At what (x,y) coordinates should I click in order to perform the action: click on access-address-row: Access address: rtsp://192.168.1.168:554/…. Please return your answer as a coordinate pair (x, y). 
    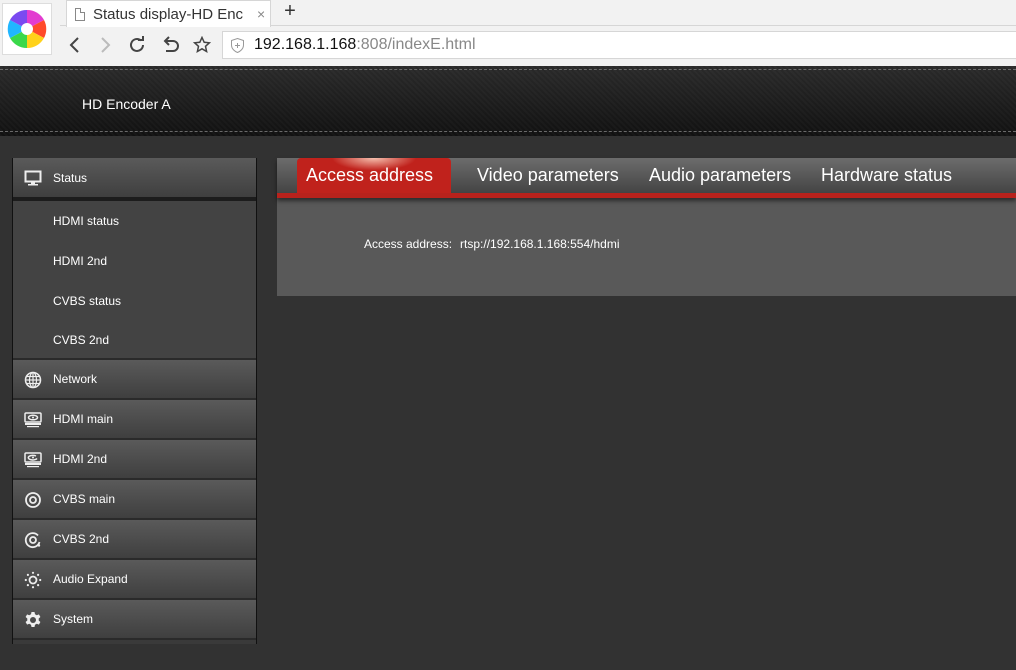
    Looking at the image, I should click on (492, 244).